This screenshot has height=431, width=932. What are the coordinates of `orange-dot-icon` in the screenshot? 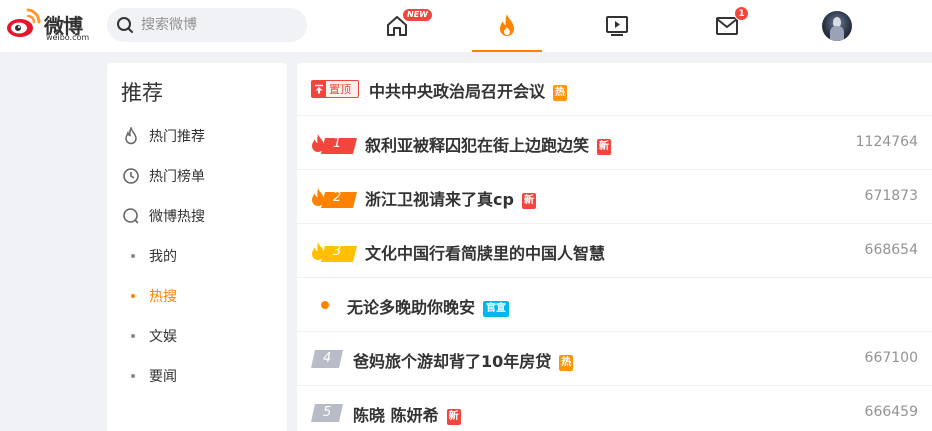 It's located at (325, 305).